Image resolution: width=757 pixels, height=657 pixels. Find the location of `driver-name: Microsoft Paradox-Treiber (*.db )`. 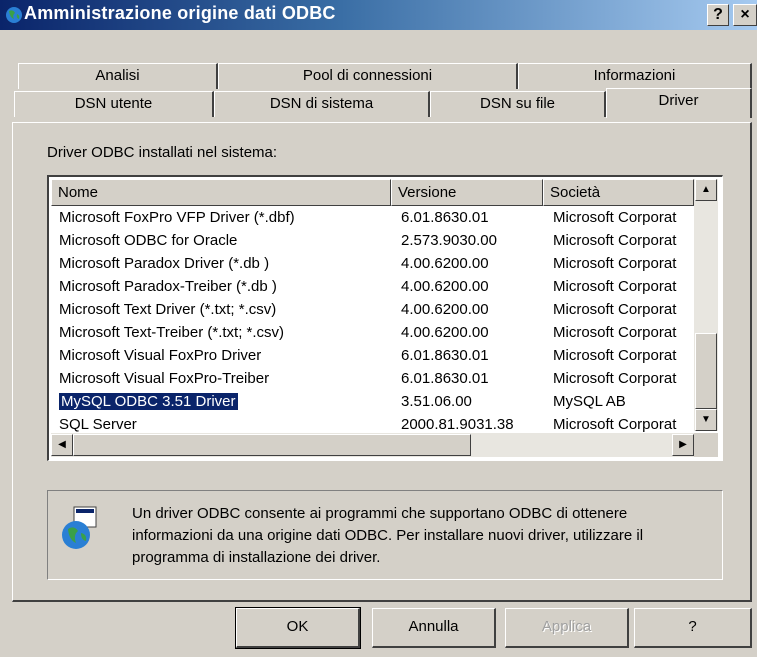

driver-name: Microsoft Paradox-Treiber (*.db ) is located at coordinates (168, 286).